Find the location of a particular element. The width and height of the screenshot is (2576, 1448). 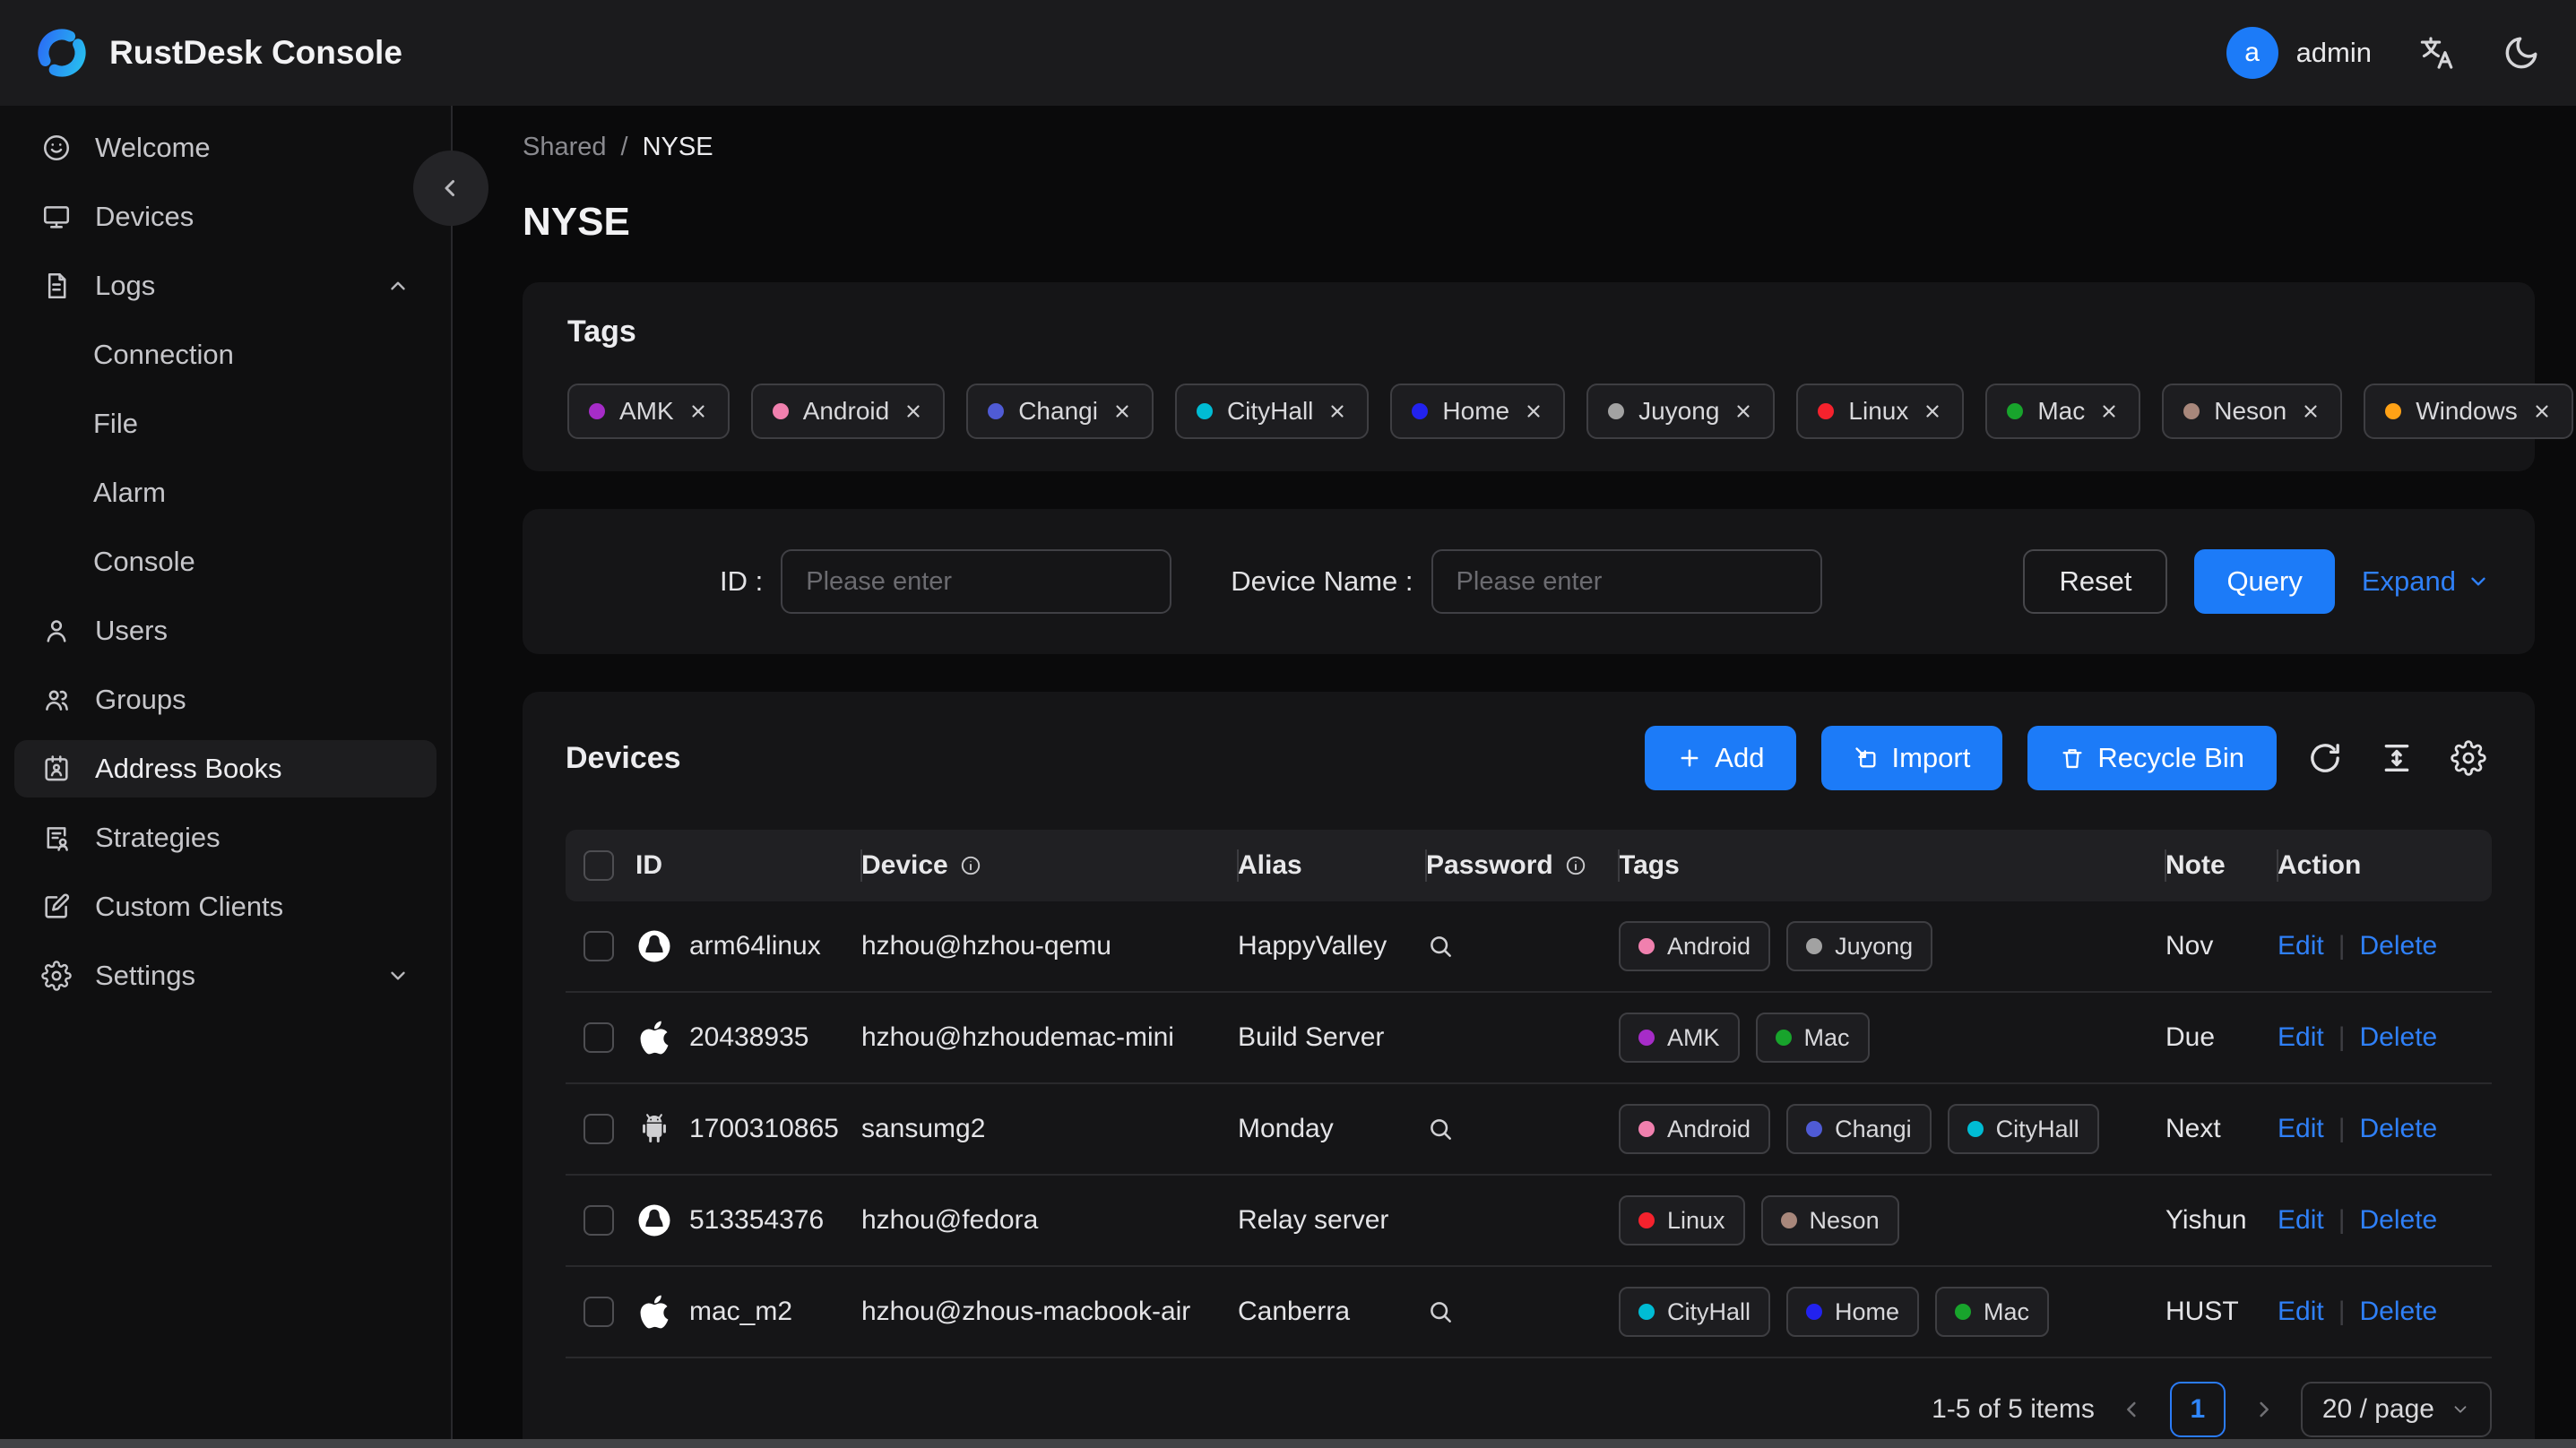

strategy-icon is located at coordinates (56, 838).